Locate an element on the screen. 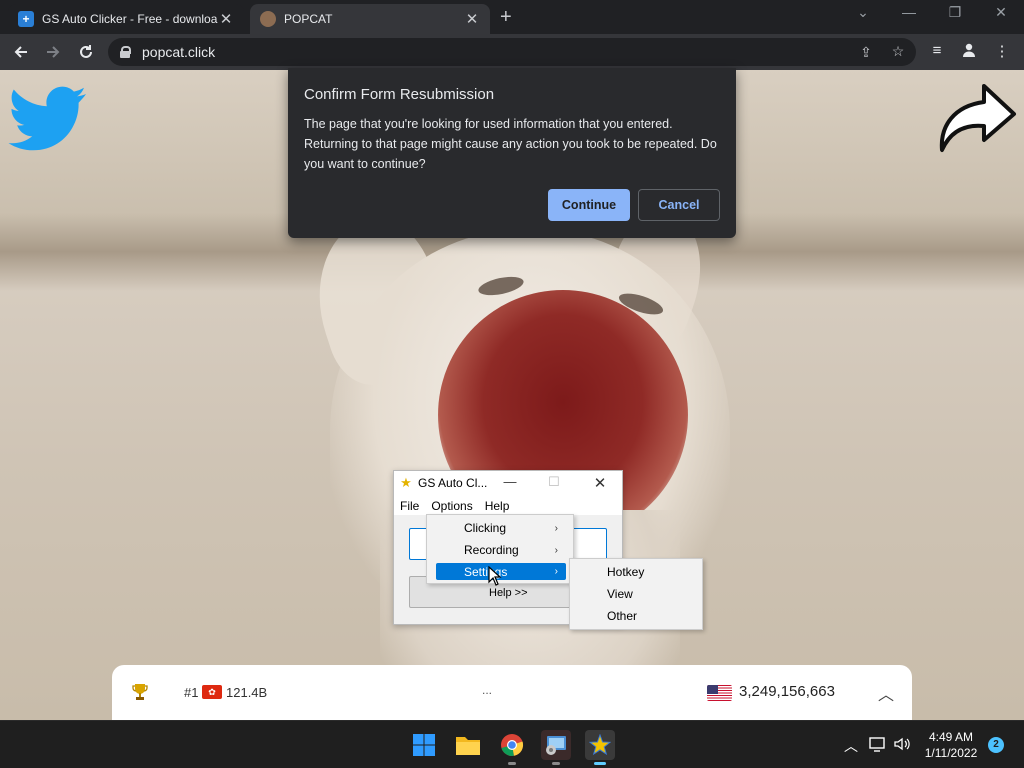  gs-menu-file: File is located at coordinates (409, 505).